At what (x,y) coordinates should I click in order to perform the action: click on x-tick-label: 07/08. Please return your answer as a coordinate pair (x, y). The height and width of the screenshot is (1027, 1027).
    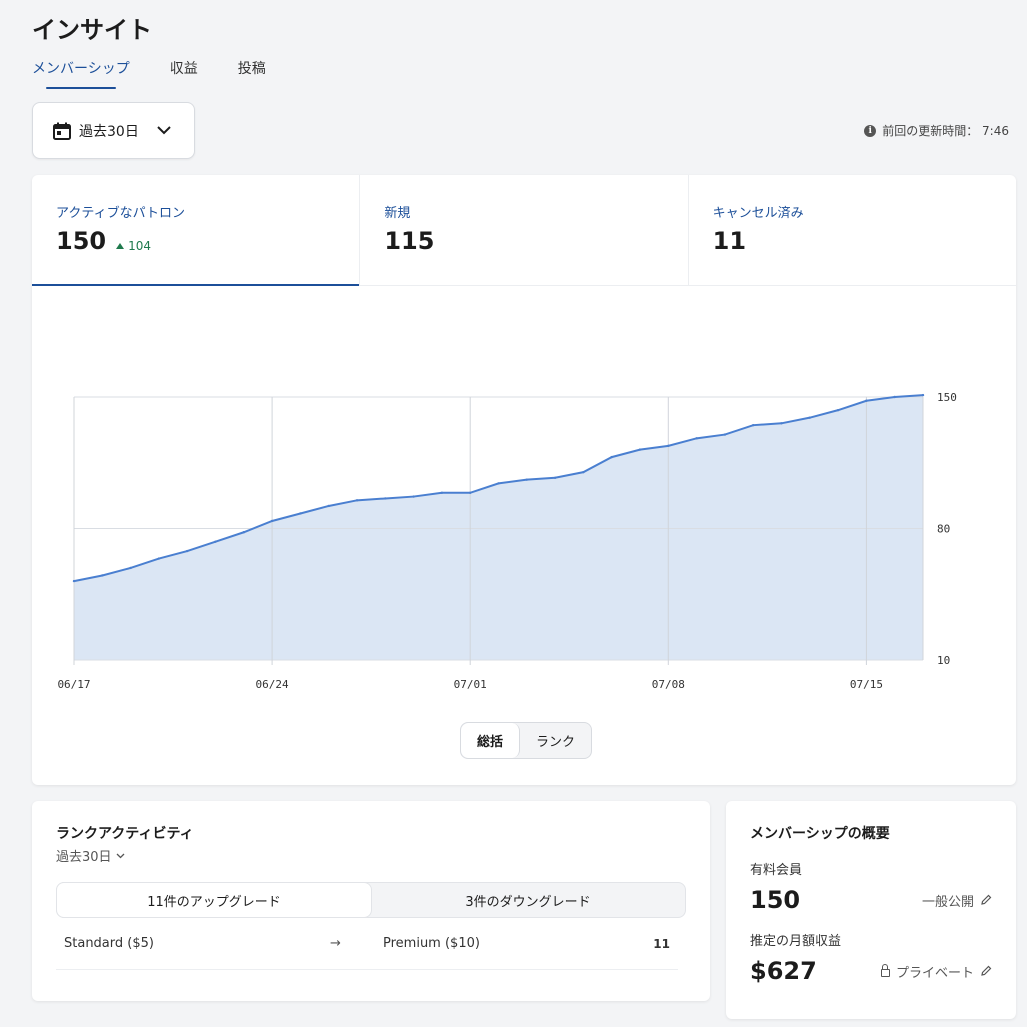
    Looking at the image, I should click on (668, 684).